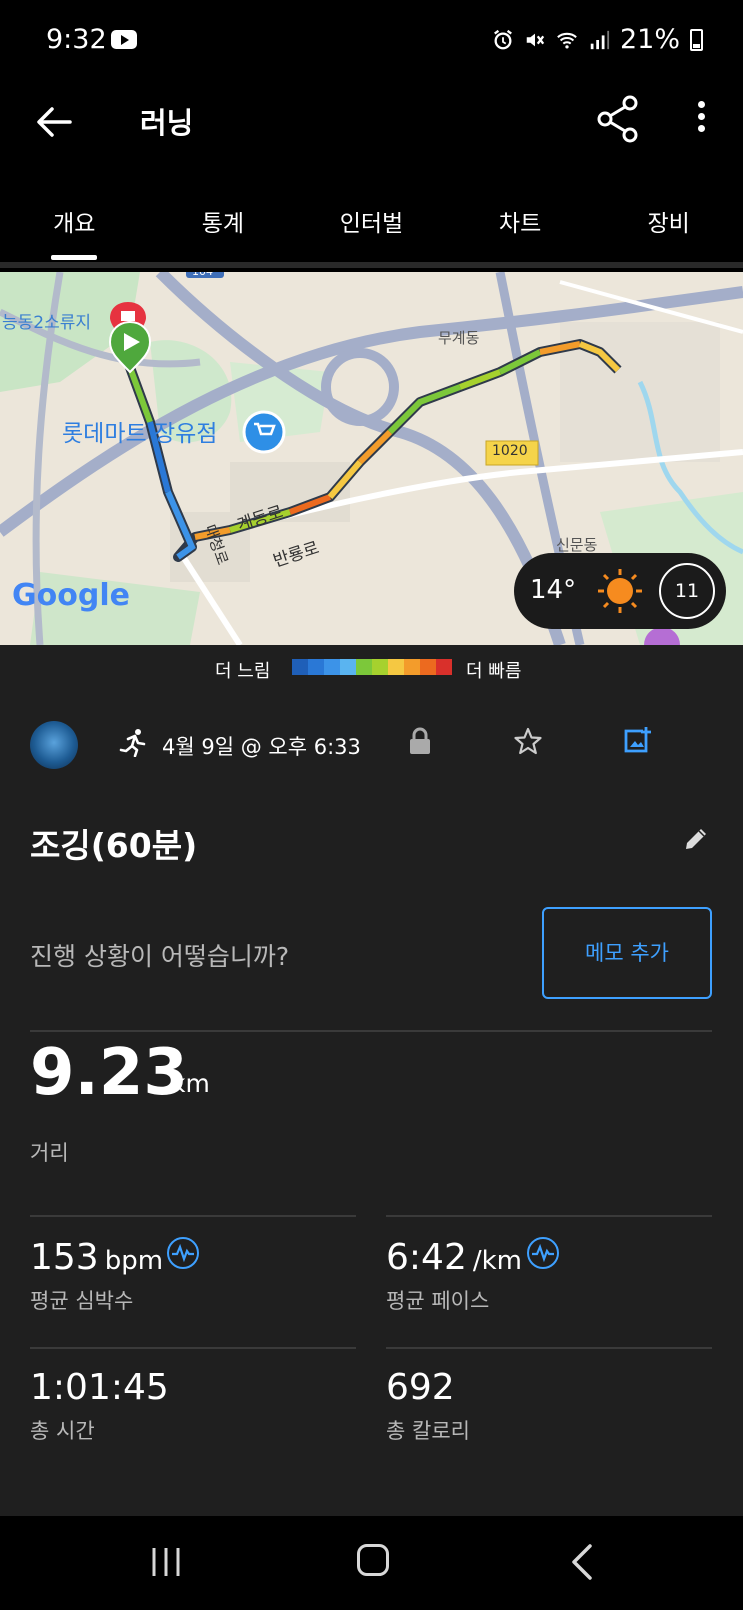  Describe the element at coordinates (543, 1253) in the screenshot. I see `pace-zone-icon` at that location.